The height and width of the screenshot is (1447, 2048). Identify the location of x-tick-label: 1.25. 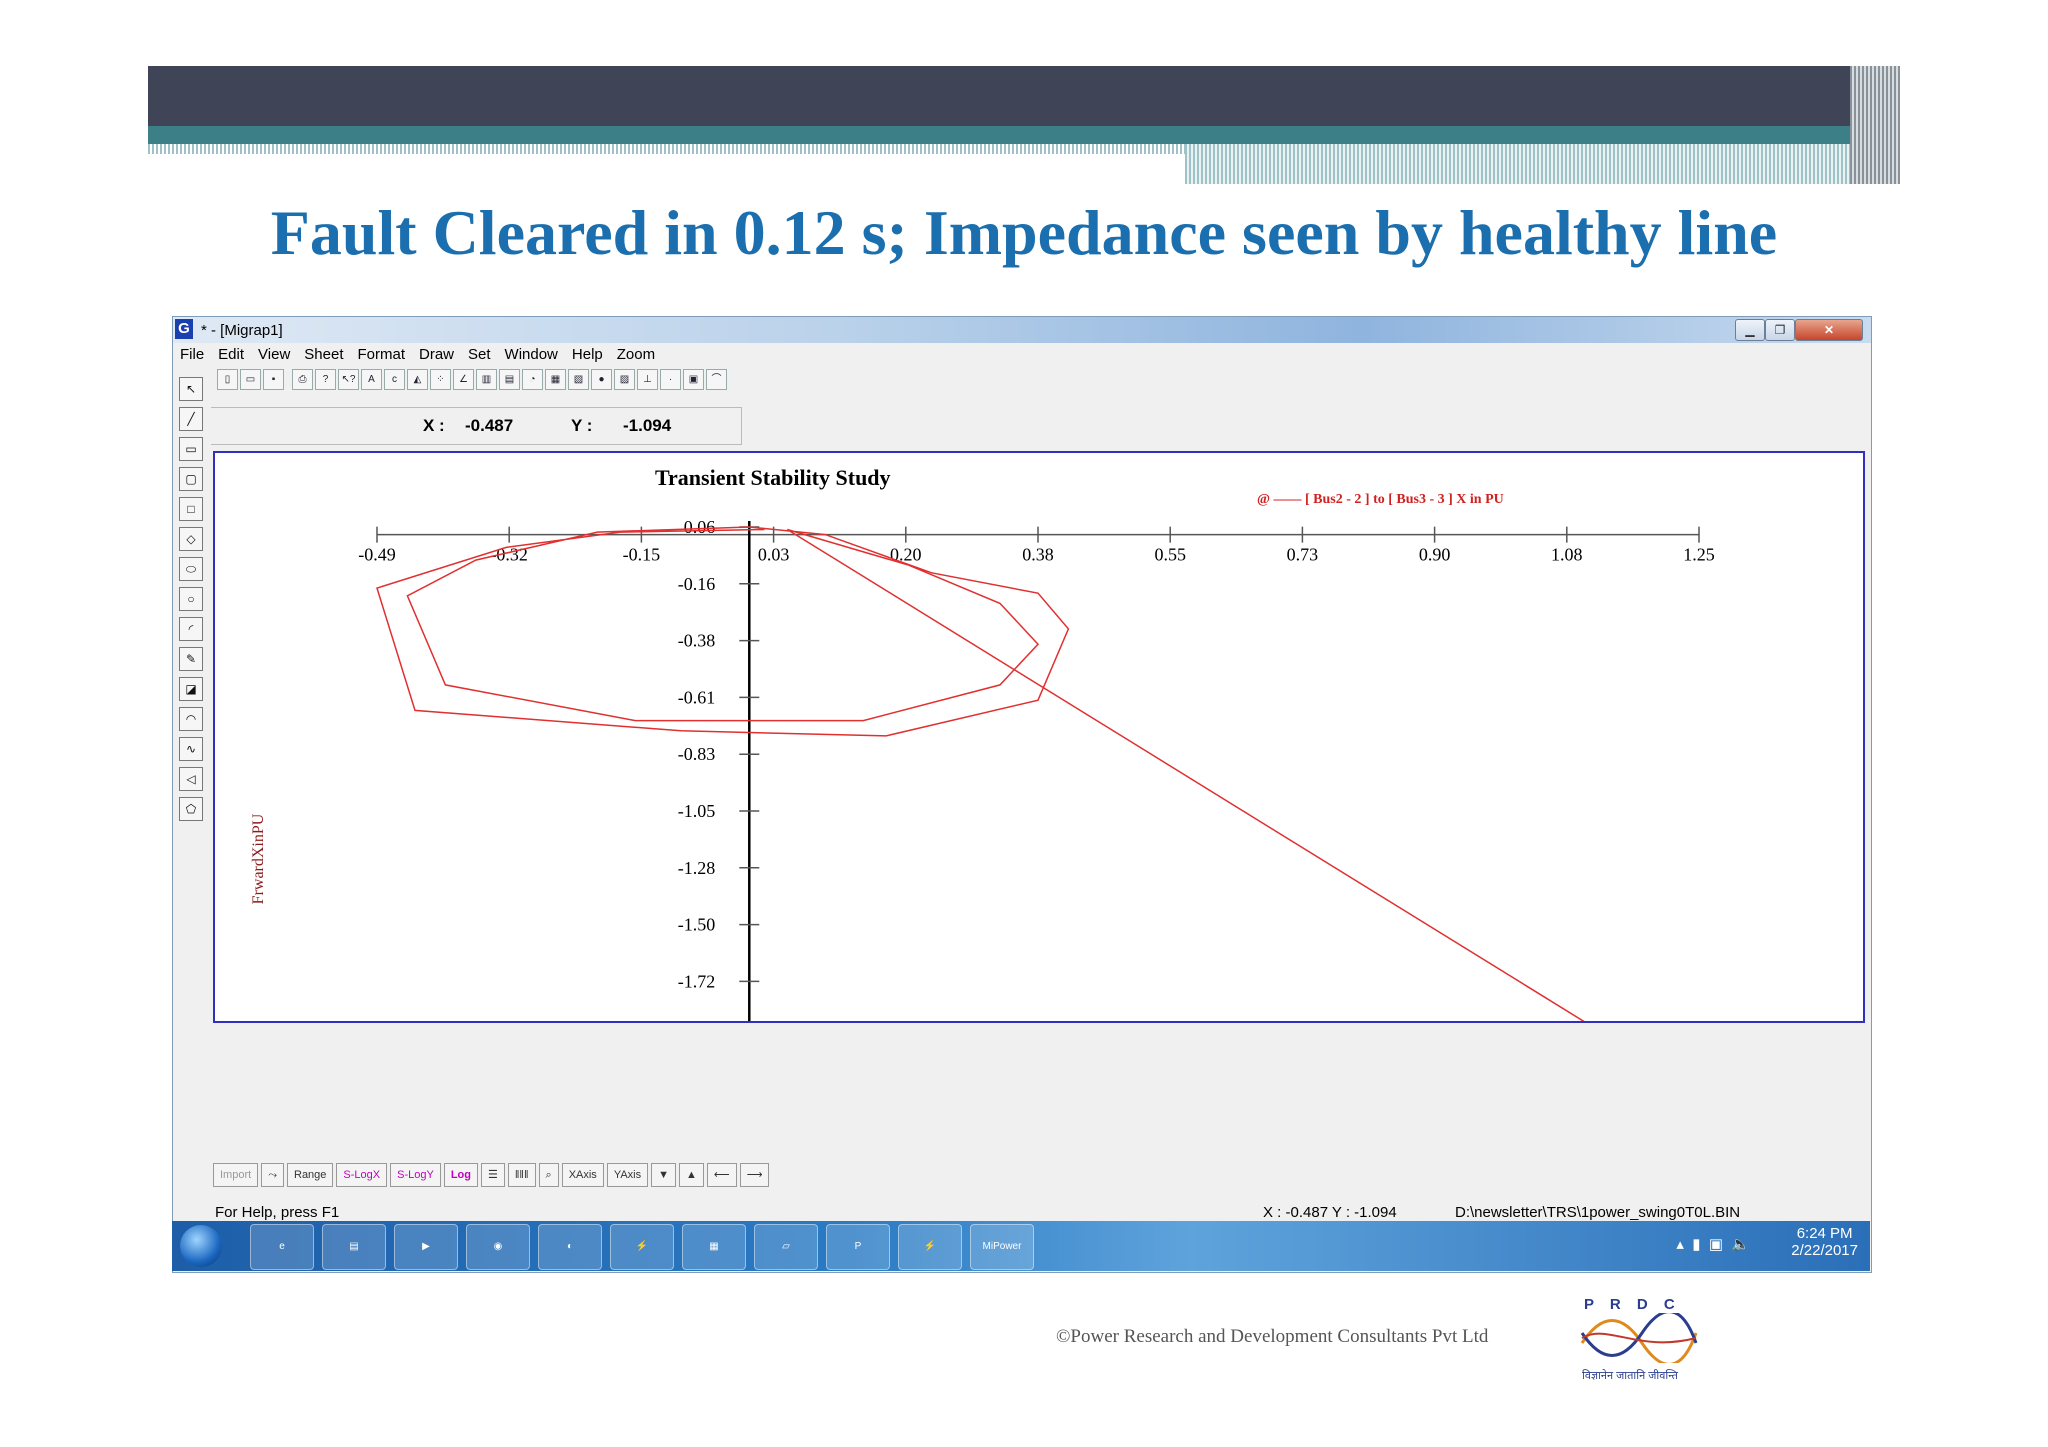
(1699, 555).